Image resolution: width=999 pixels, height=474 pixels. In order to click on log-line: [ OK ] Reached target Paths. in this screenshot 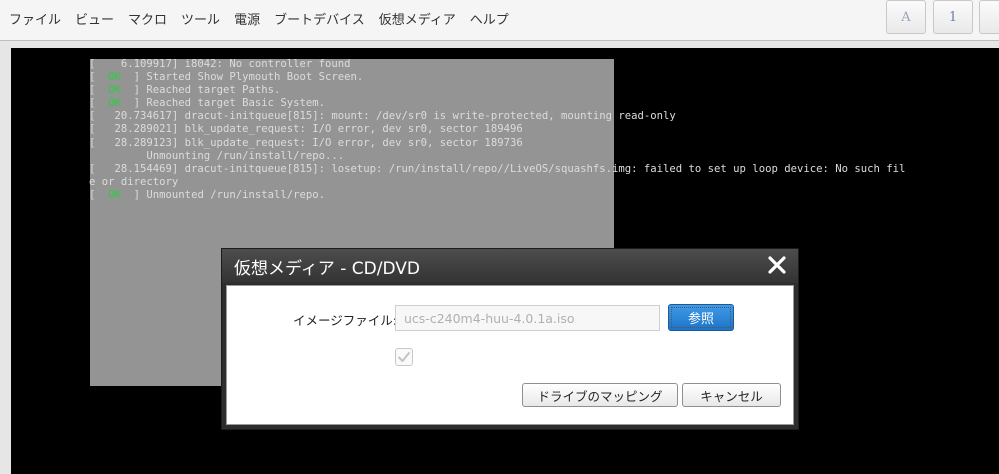, I will do `click(497, 90)`.